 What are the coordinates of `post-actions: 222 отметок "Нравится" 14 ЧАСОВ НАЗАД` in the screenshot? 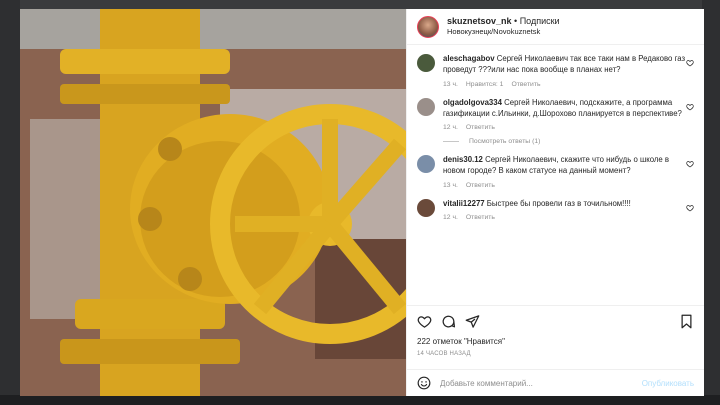 It's located at (555, 337).